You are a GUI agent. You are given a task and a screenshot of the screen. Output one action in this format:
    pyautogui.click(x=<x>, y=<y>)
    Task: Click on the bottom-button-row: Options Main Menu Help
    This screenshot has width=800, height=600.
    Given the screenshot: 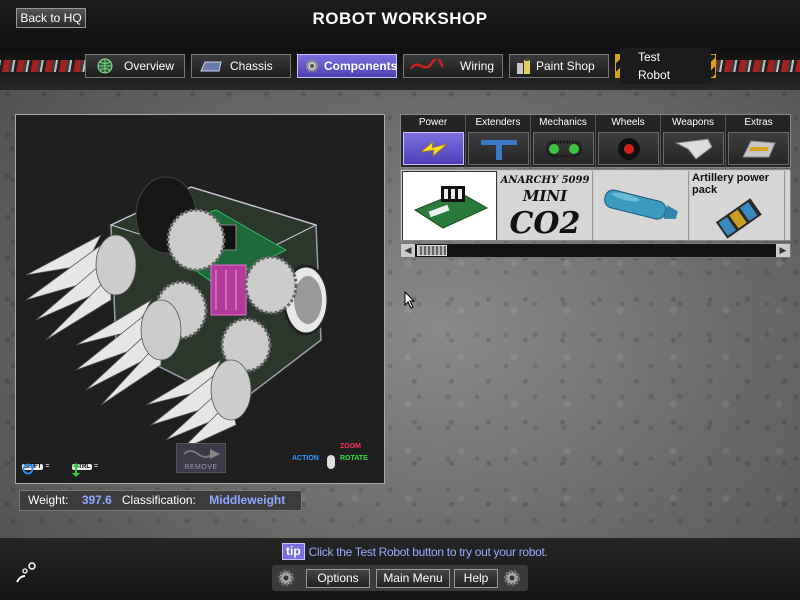 What is the action you would take?
    pyautogui.click(x=400, y=578)
    